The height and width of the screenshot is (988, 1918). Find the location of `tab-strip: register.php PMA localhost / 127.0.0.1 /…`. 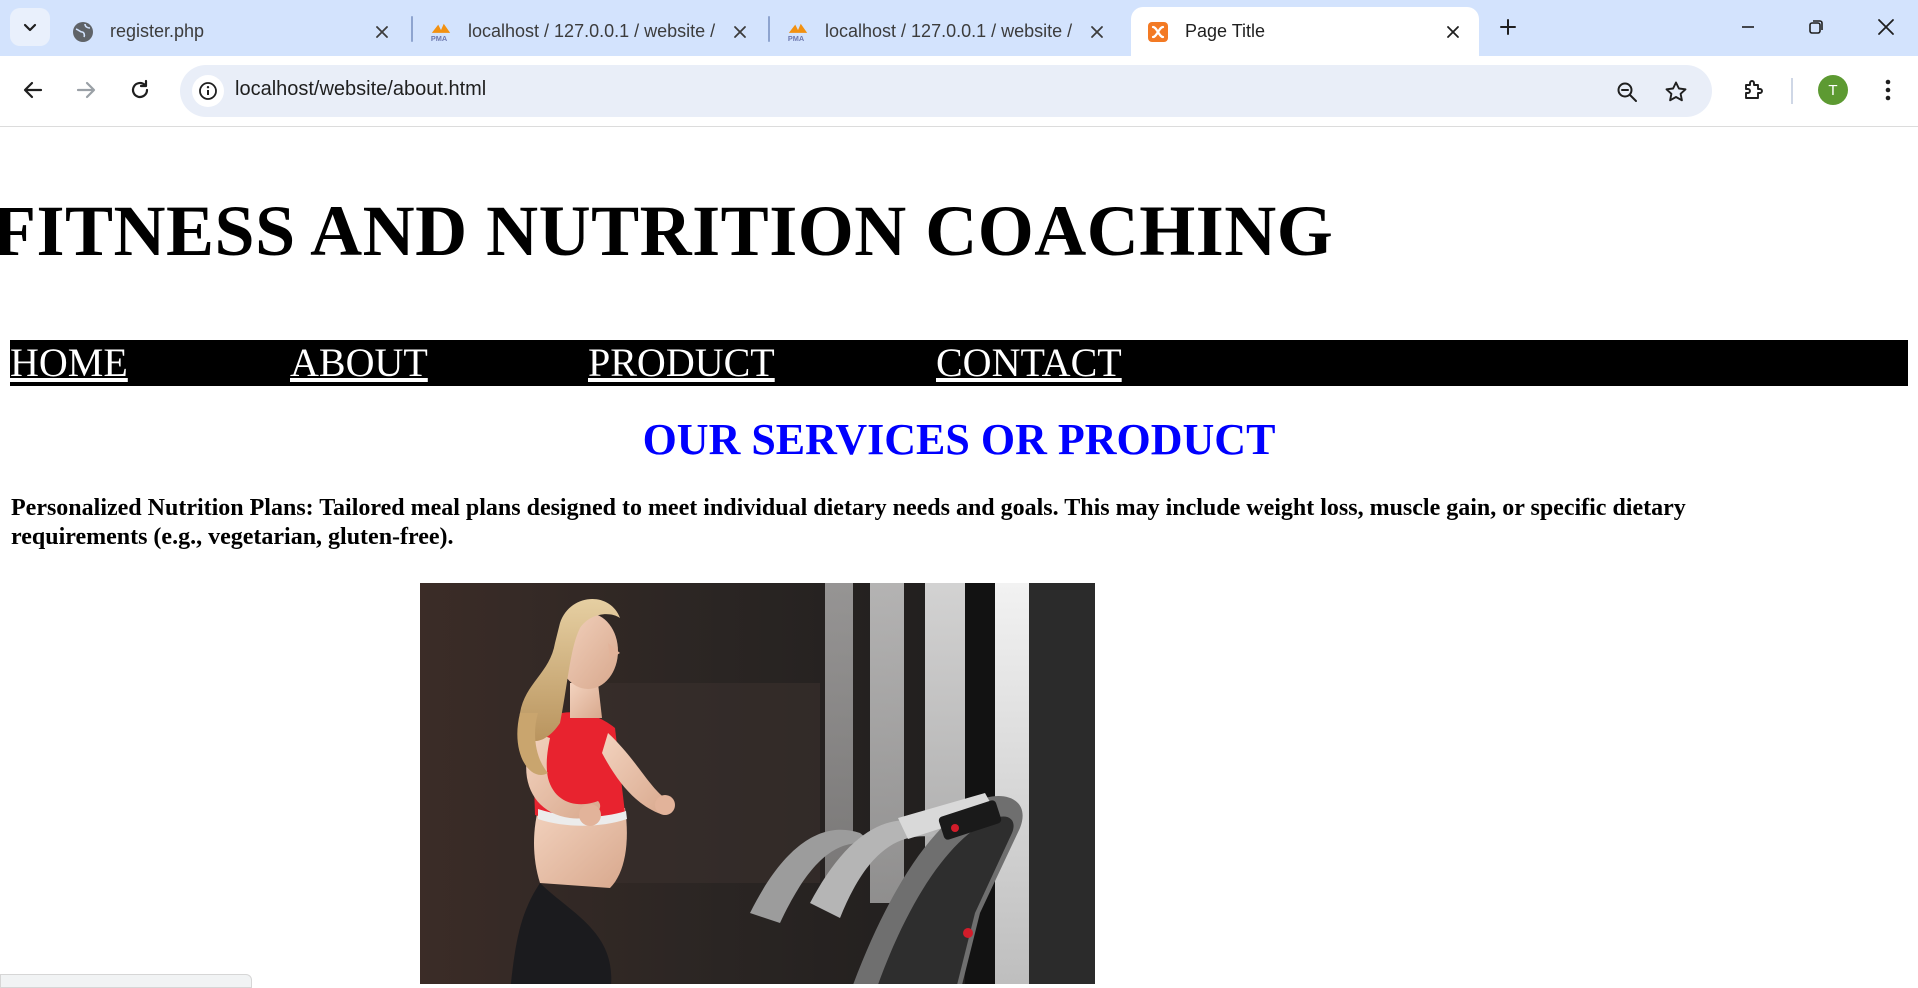

tab-strip: register.php PMA localhost / 127.0.0.1 /… is located at coordinates (959, 28).